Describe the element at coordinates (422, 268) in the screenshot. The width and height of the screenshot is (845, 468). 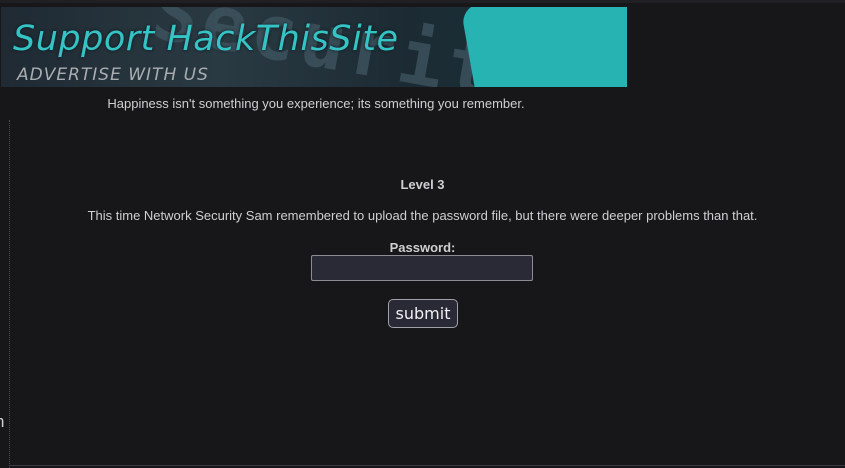
I see `password-input` at that location.